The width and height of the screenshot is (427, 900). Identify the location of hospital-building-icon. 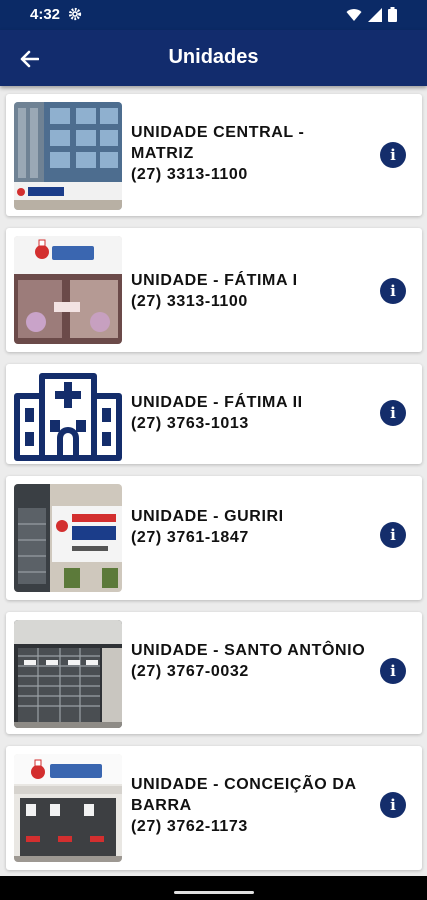
(68, 414).